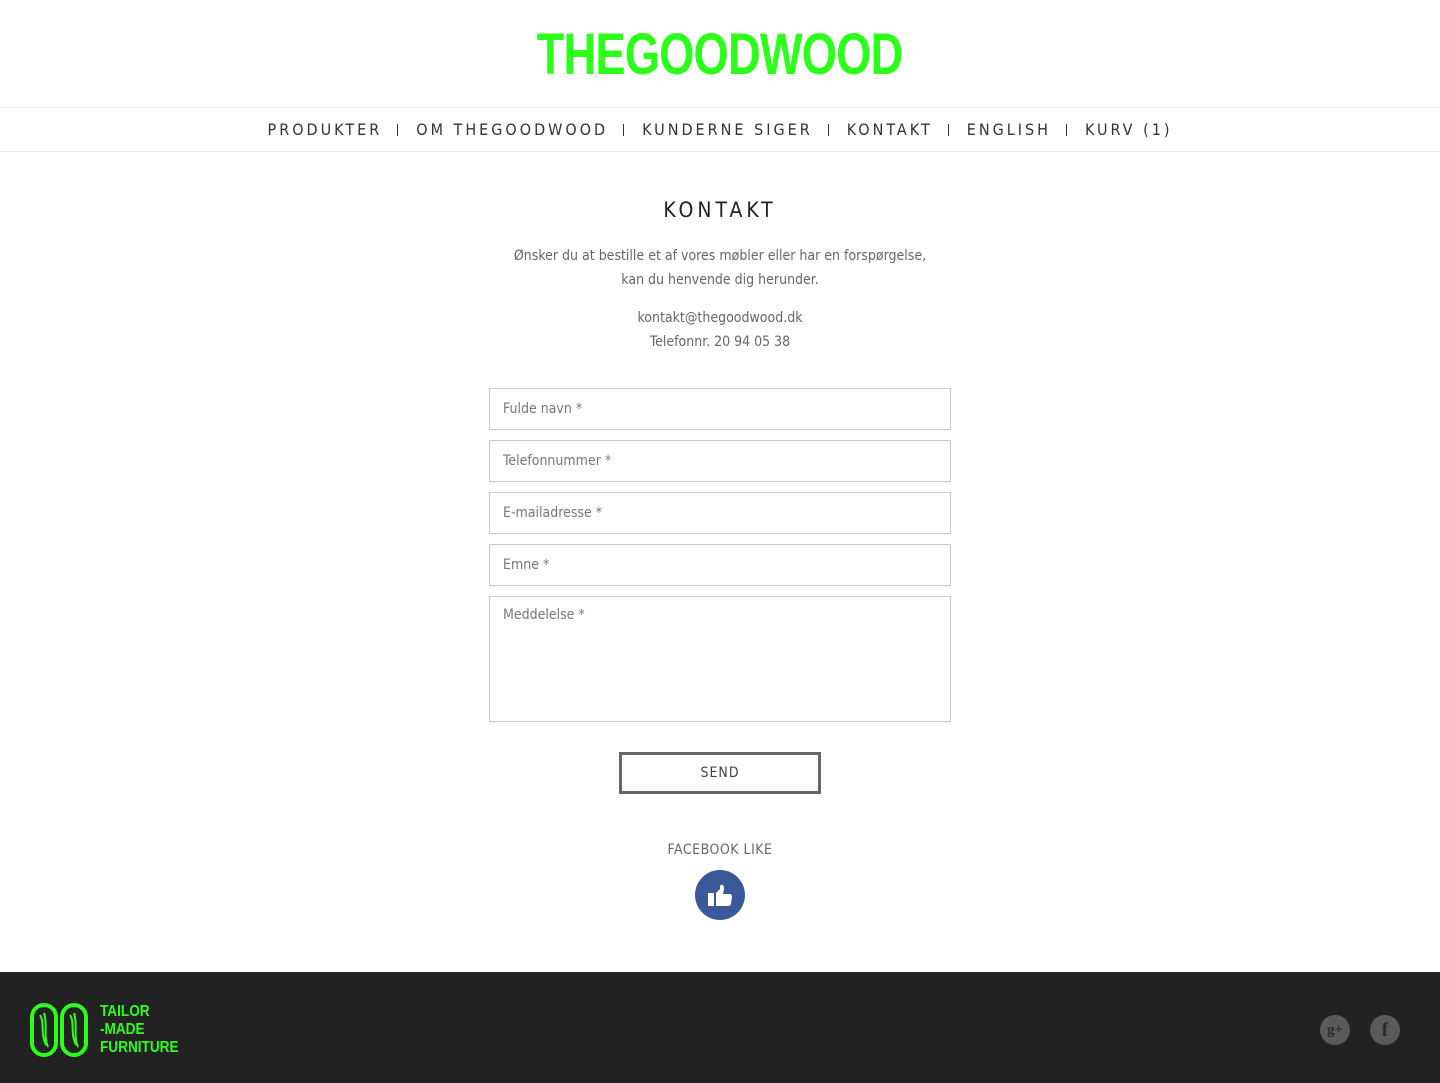  I want to click on nav-item-kontakt: KONTAKT, so click(890, 129).